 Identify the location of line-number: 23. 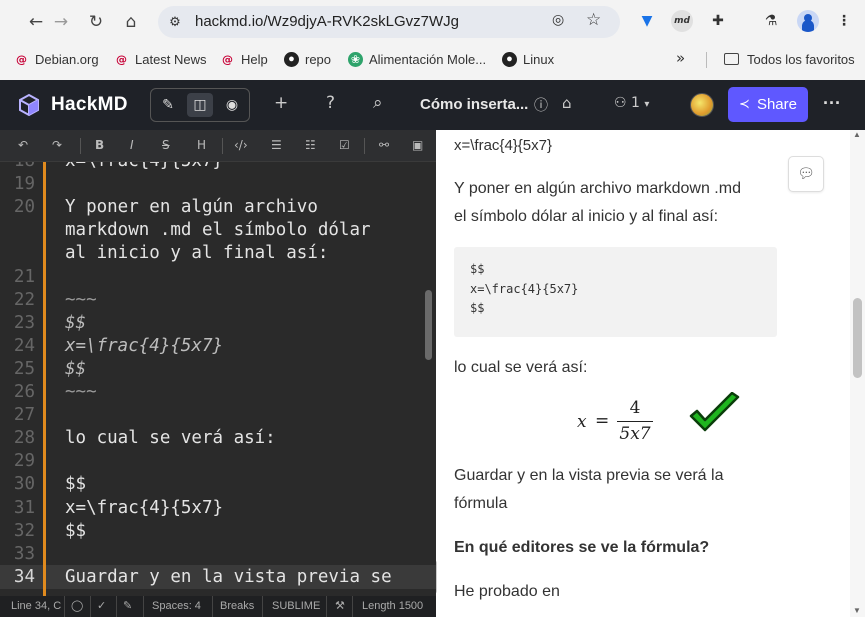
(24, 322).